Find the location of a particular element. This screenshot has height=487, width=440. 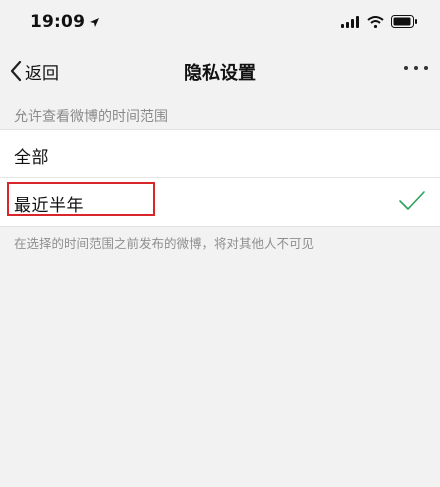

wifi-icon is located at coordinates (375, 21).